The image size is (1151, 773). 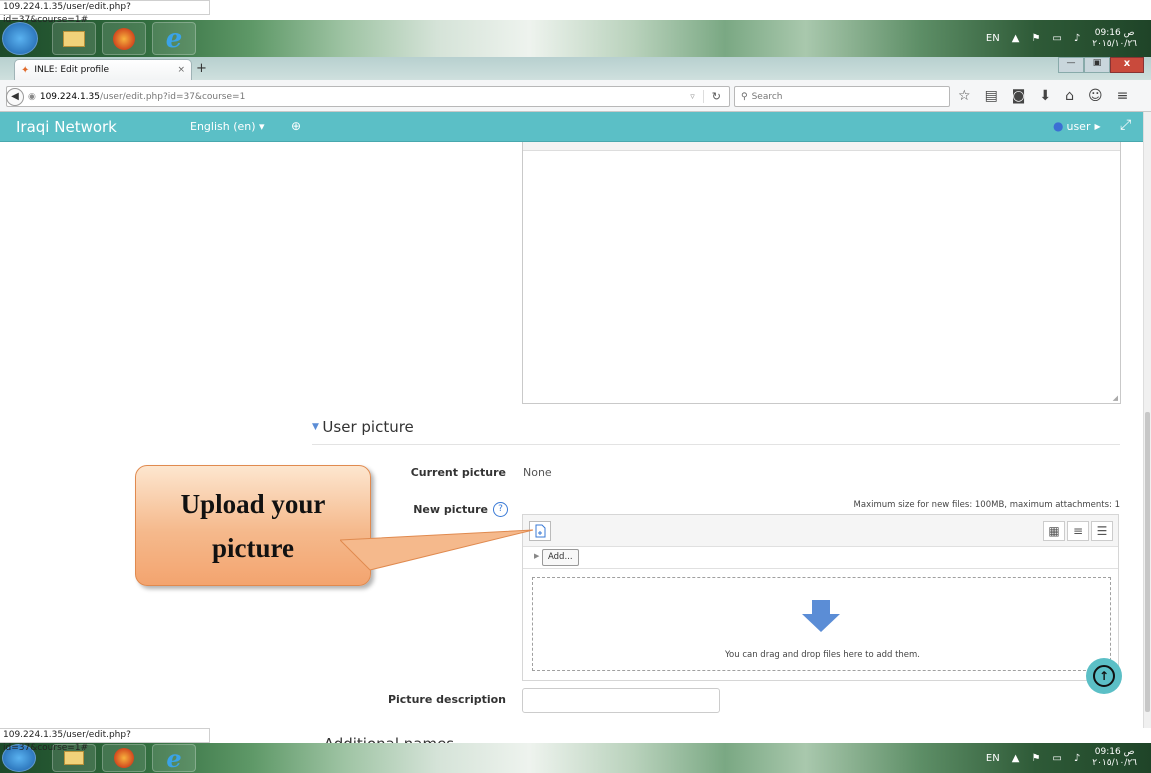 I want to click on close-window-icon: x, so click(x=1127, y=65).